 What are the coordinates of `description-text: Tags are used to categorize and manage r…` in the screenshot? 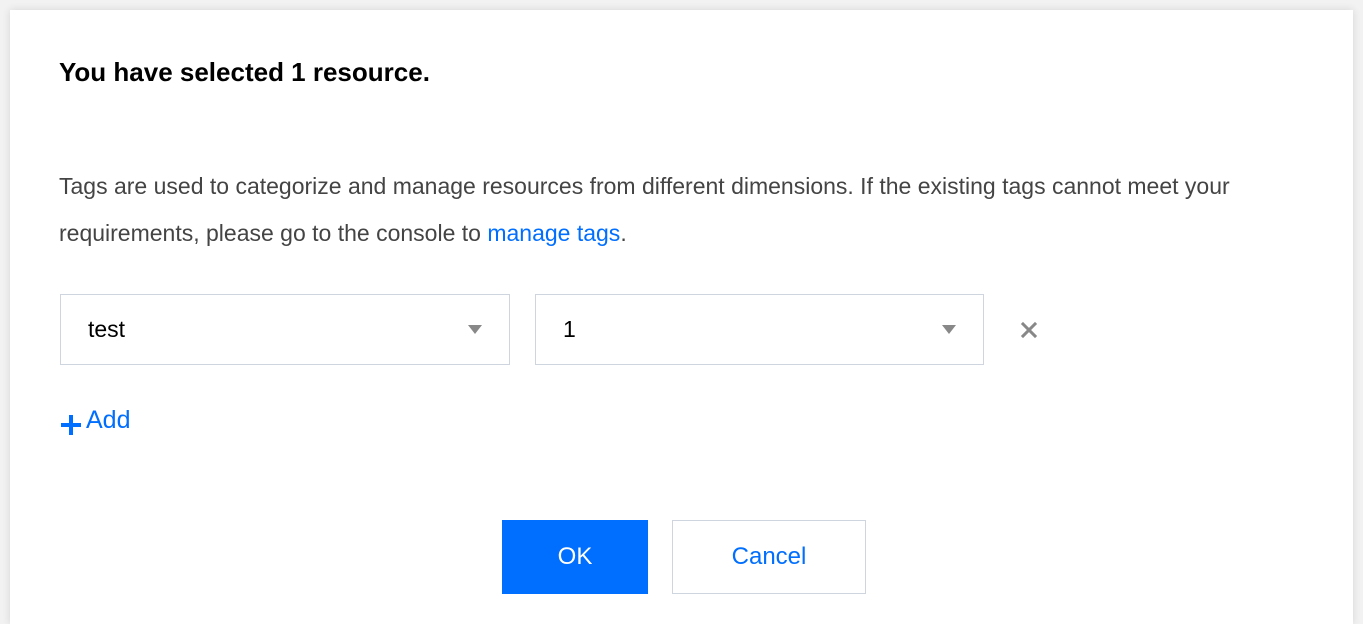 It's located at (644, 209).